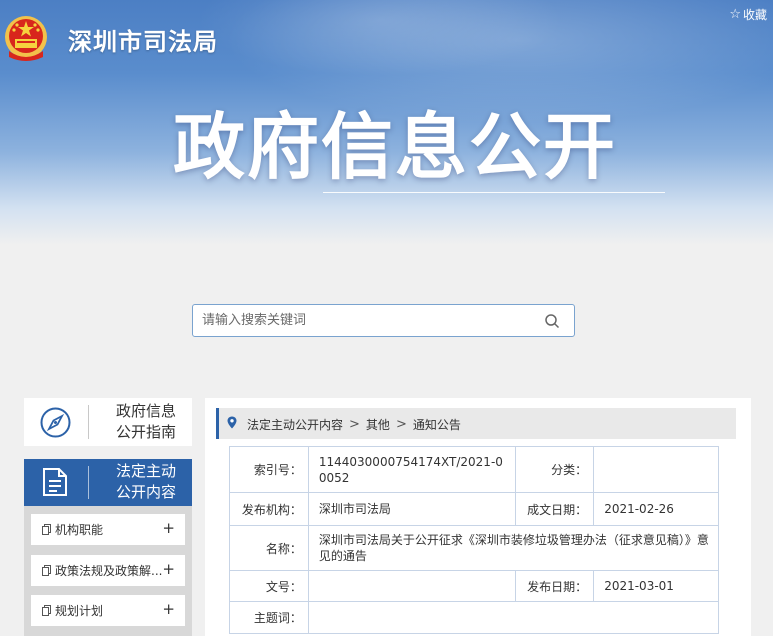 This screenshot has height=636, width=773. I want to click on published-date-value: 2021-03-01, so click(656, 586).